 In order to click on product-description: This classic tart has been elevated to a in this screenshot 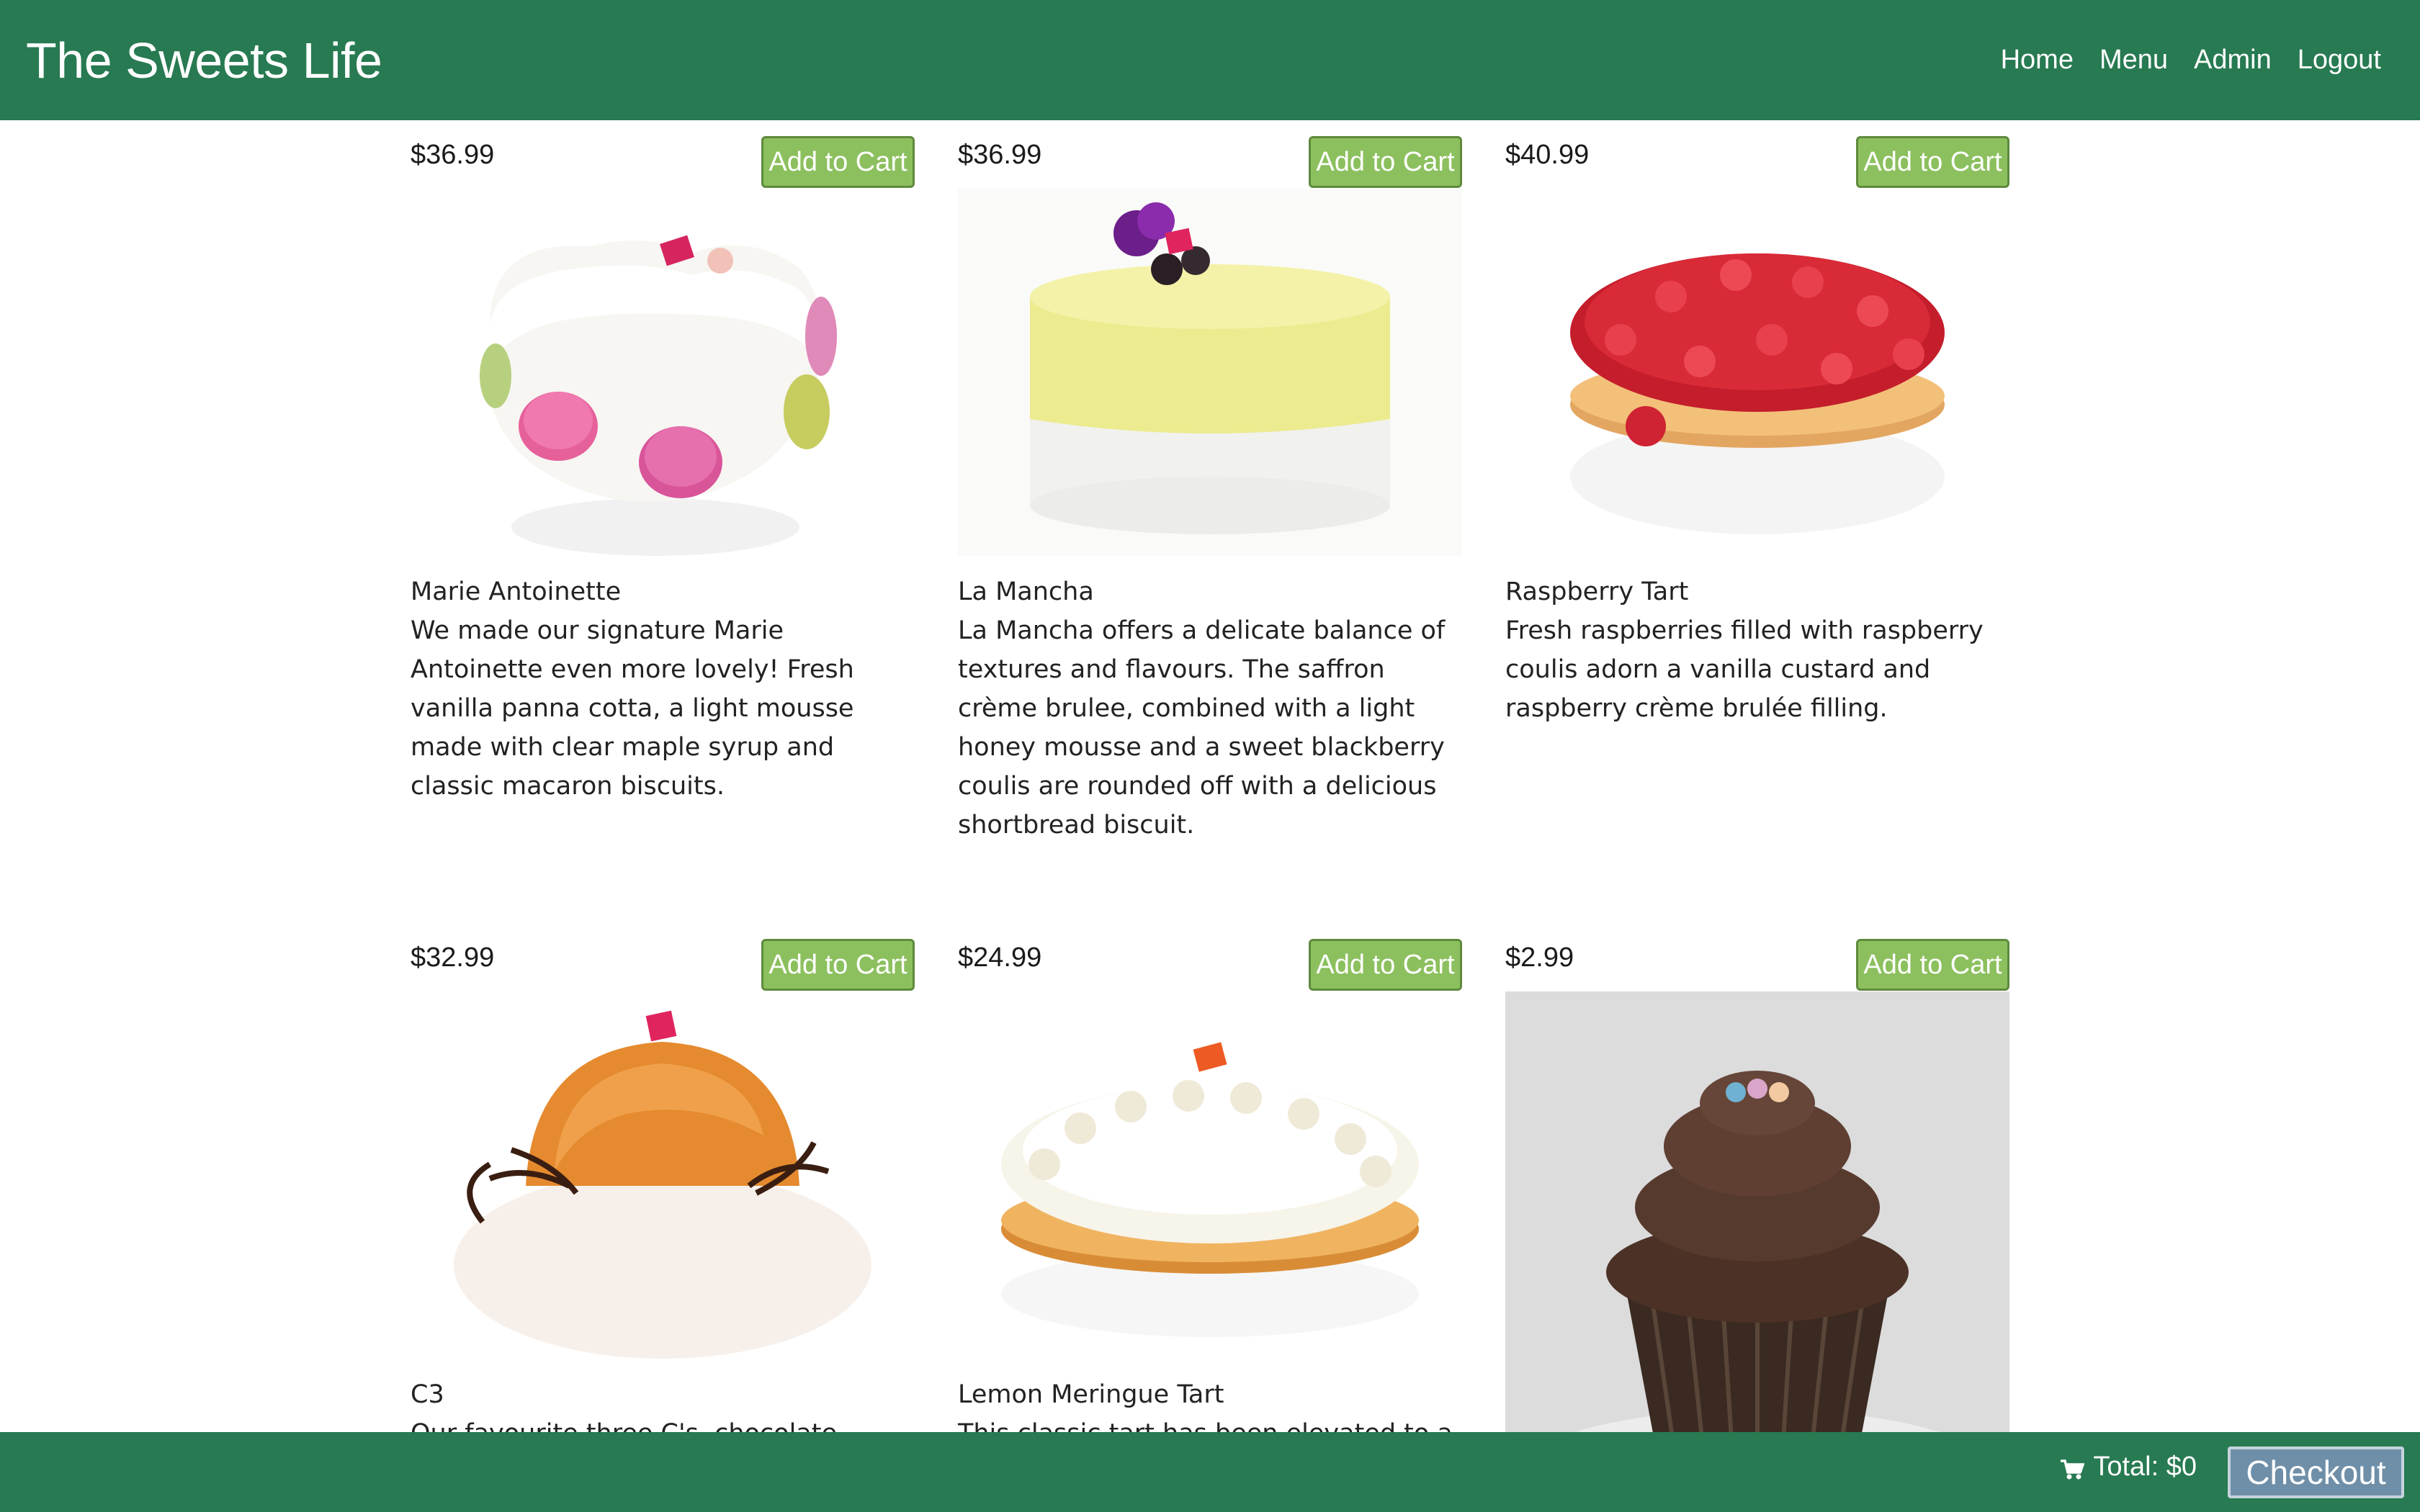, I will do `click(1210, 1423)`.